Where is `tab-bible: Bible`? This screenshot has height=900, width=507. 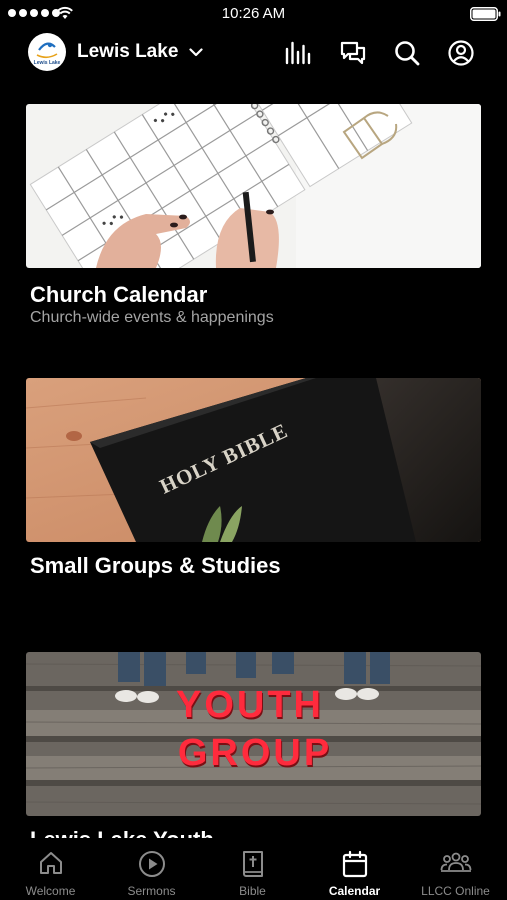
tab-bible: Bible is located at coordinates (252, 869).